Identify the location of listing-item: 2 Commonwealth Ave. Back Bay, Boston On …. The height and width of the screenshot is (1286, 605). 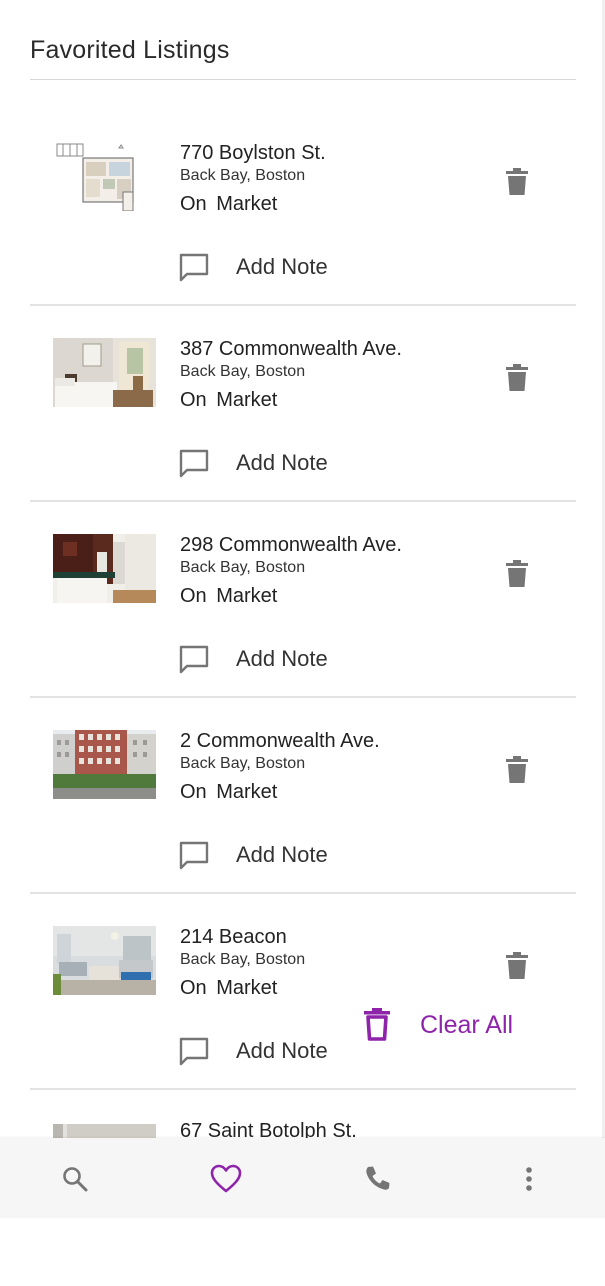
(303, 796).